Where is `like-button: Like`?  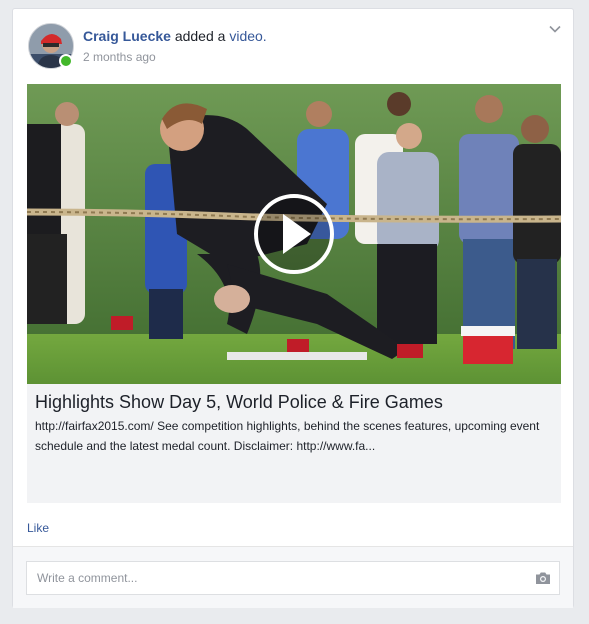
like-button: Like is located at coordinates (38, 528).